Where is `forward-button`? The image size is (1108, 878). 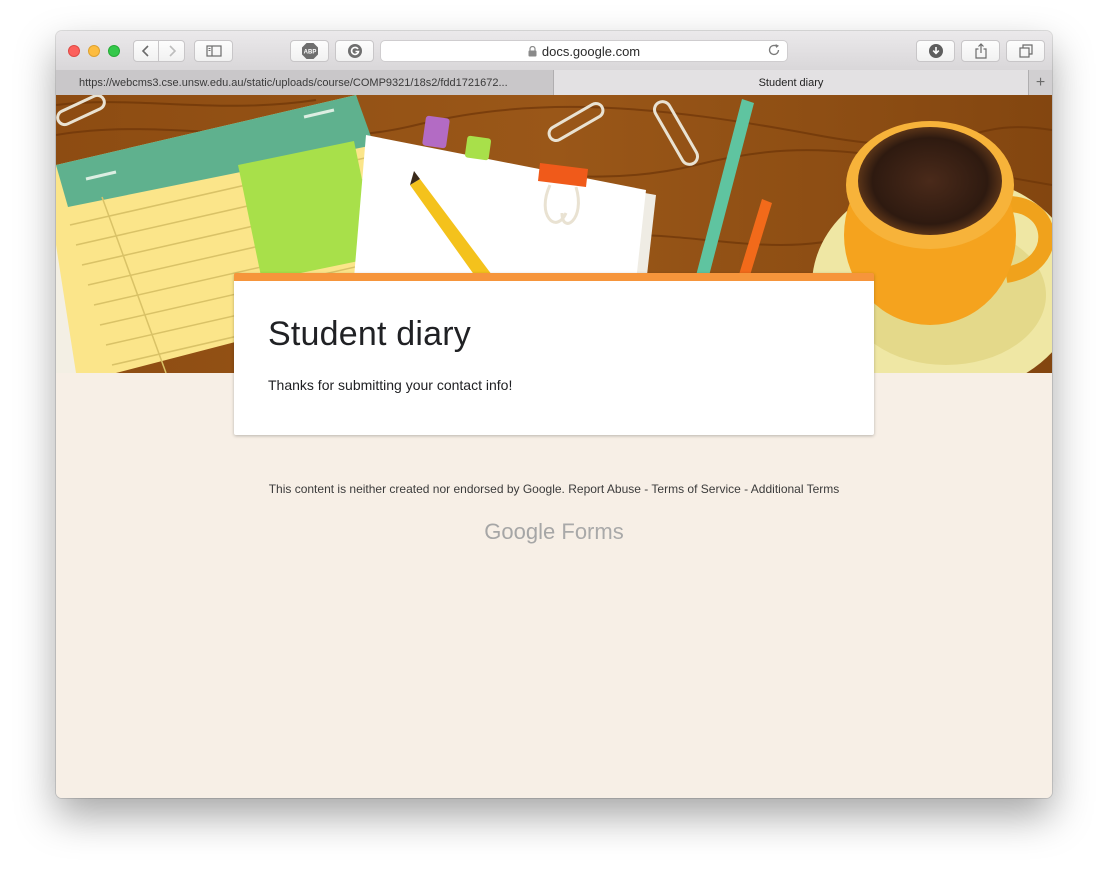 forward-button is located at coordinates (172, 51).